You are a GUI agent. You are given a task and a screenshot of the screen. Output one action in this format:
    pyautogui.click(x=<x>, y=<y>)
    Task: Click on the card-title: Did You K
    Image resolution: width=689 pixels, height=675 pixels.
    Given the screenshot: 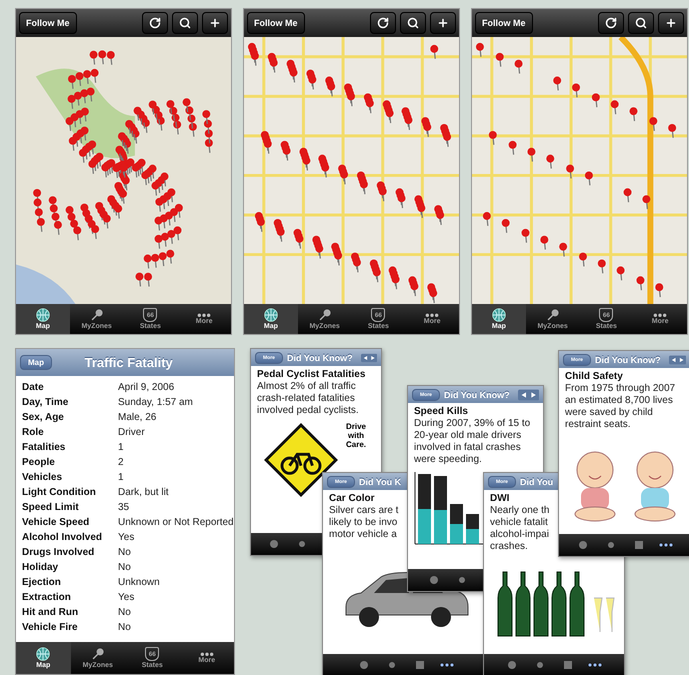 What is the action you would take?
    pyautogui.click(x=380, y=481)
    